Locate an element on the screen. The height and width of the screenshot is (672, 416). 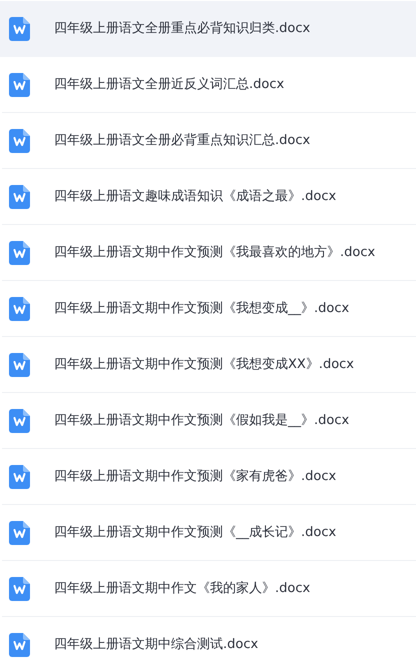
file-row: 四年级上册语文期中作文《我的家人》.docx is located at coordinates (209, 589).